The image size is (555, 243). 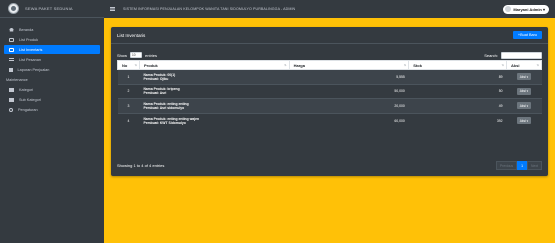 What do you see at coordinates (491, 55) in the screenshot?
I see `search-label: Search:` at bounding box center [491, 55].